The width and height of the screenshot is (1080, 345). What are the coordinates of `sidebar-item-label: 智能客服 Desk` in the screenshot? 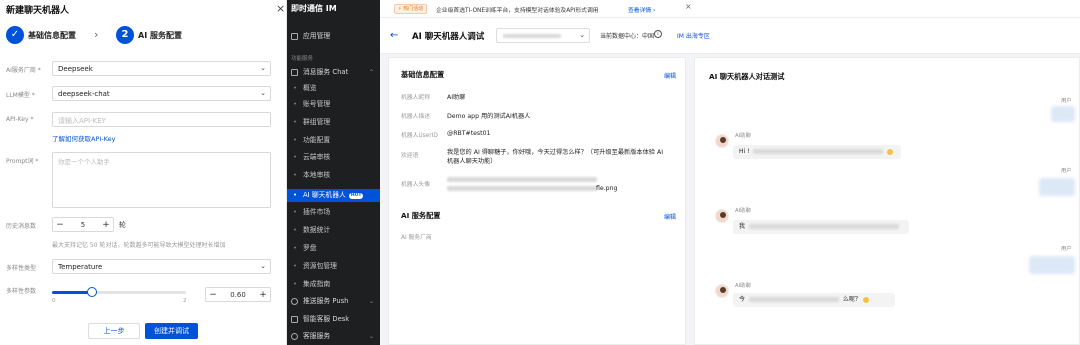 It's located at (326, 319).